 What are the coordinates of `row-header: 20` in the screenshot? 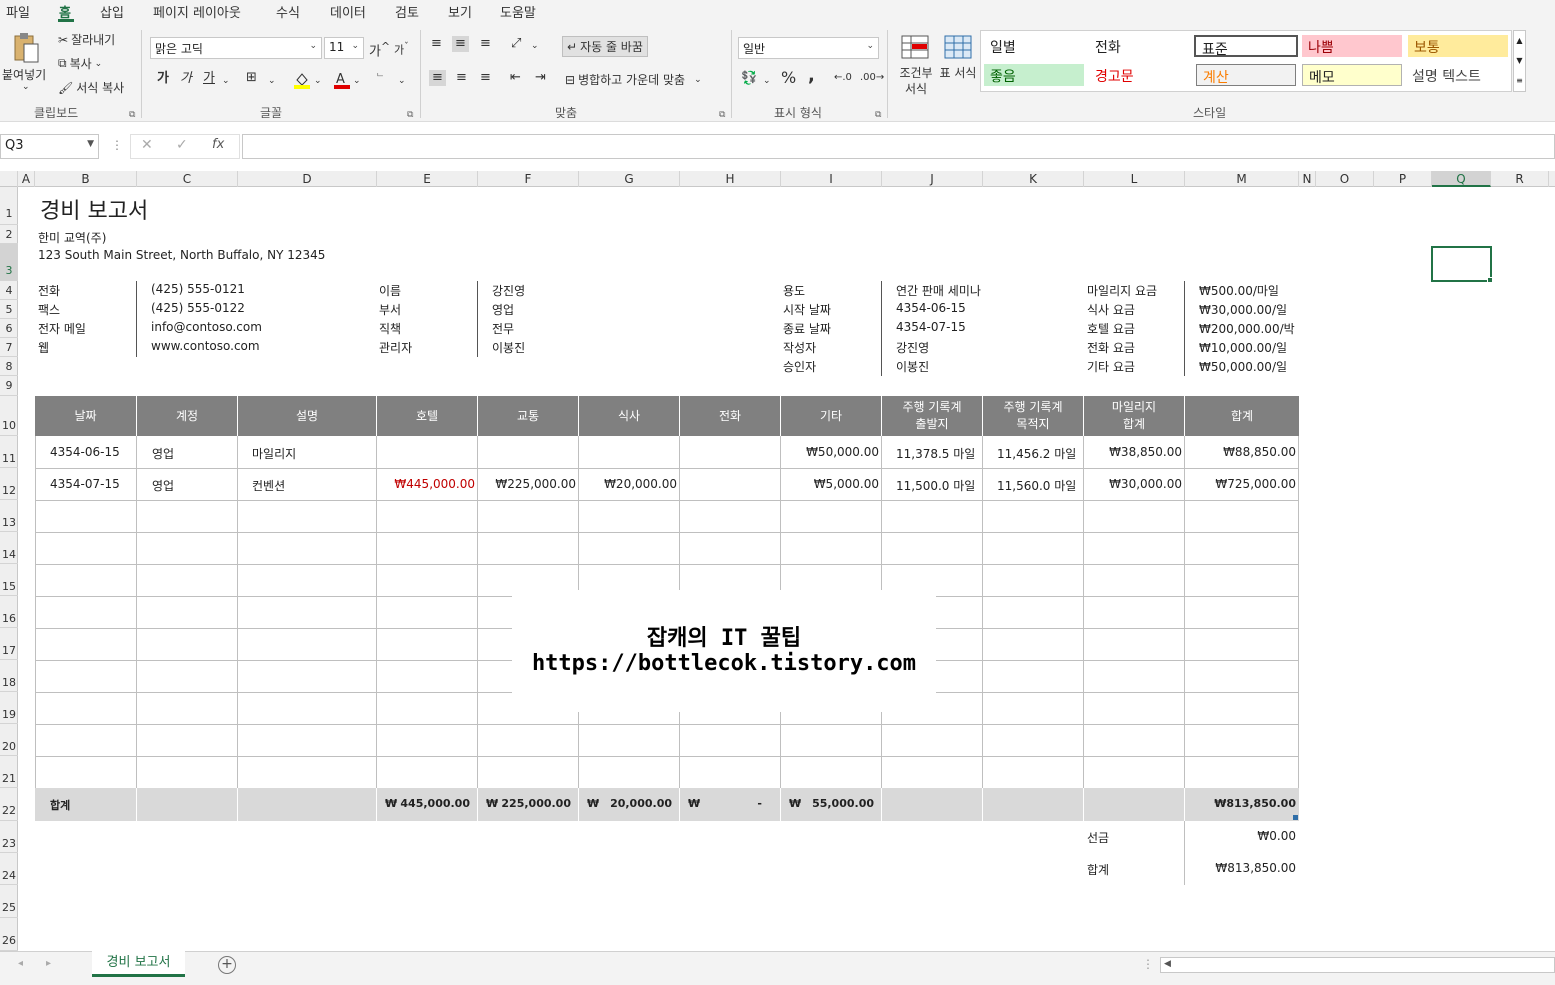 It's located at (9, 740).